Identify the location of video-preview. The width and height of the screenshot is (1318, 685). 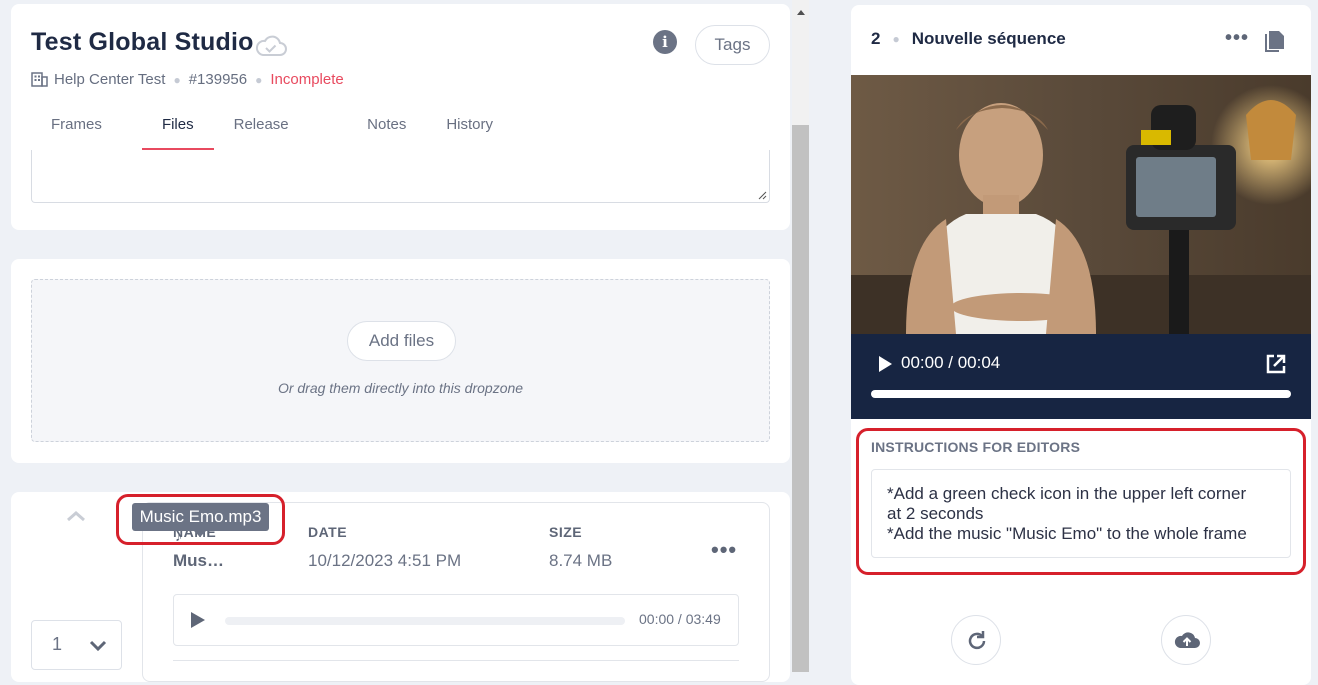
(1081, 204).